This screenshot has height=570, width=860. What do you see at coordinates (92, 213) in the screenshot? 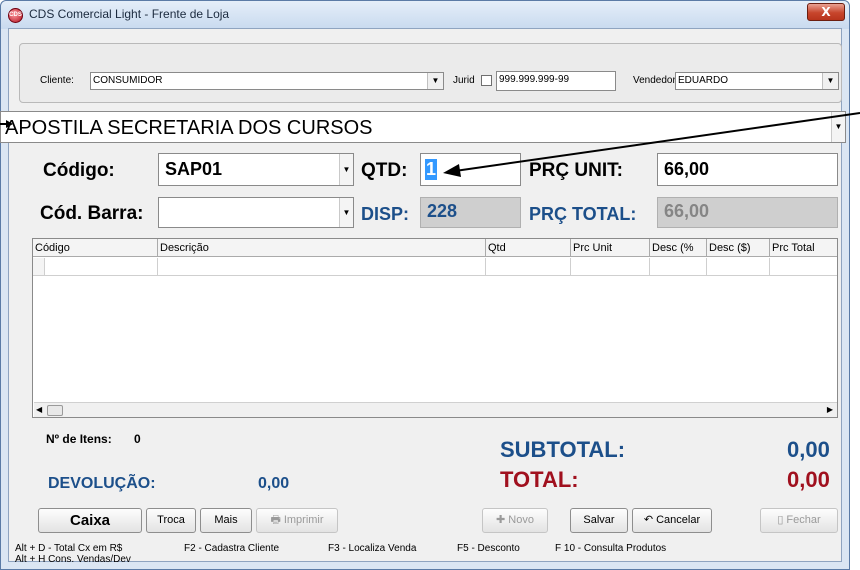
I see `cod-barra-label: Cód. Barra:` at bounding box center [92, 213].